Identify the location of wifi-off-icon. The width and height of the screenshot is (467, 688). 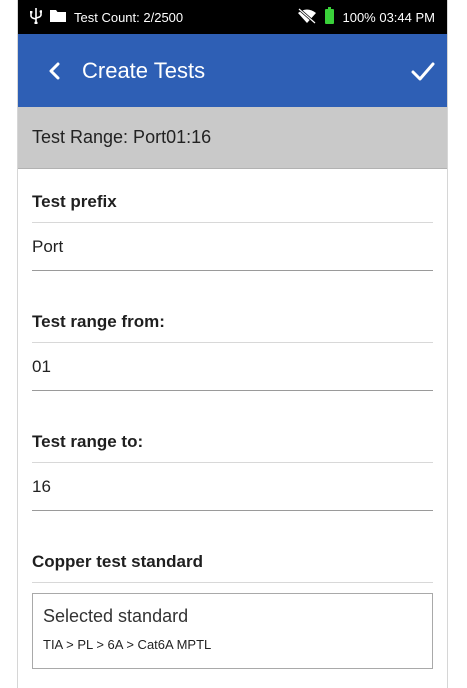
(307, 17).